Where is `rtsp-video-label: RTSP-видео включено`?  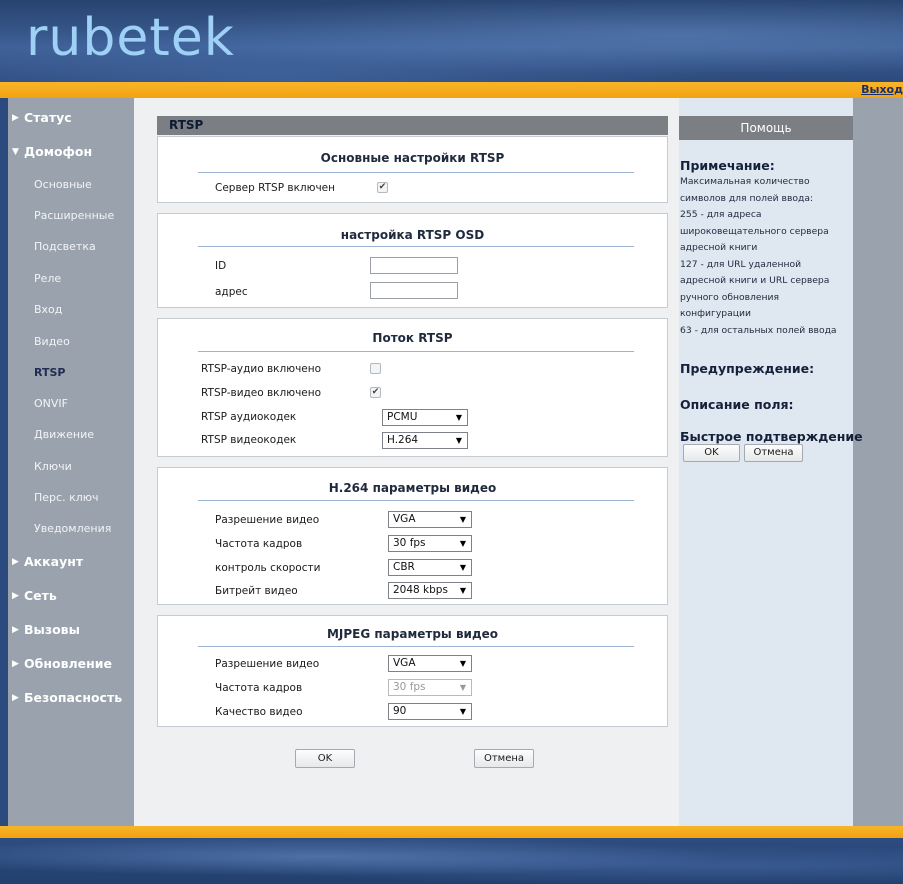
rtsp-video-label: RTSP-видео включено is located at coordinates (261, 393).